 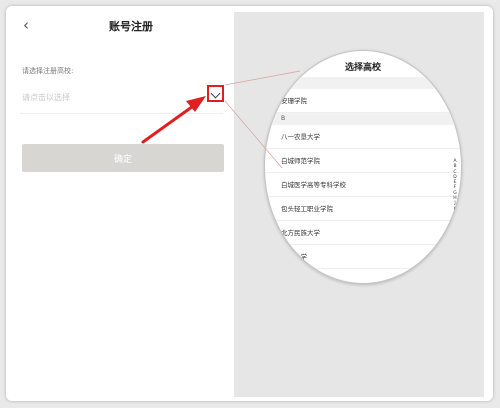 I want to click on red-arrow-shaft, so click(x=169, y=123).